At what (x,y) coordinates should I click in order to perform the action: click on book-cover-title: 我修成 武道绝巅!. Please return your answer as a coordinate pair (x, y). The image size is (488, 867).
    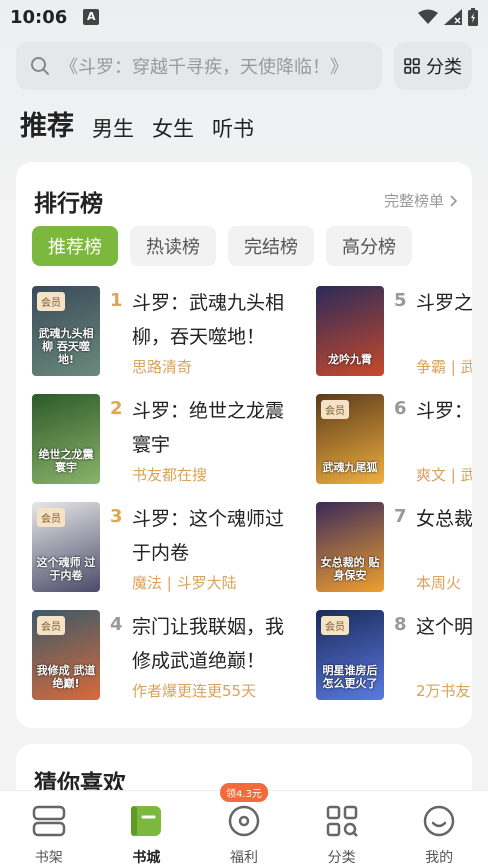
    Looking at the image, I should click on (66, 677).